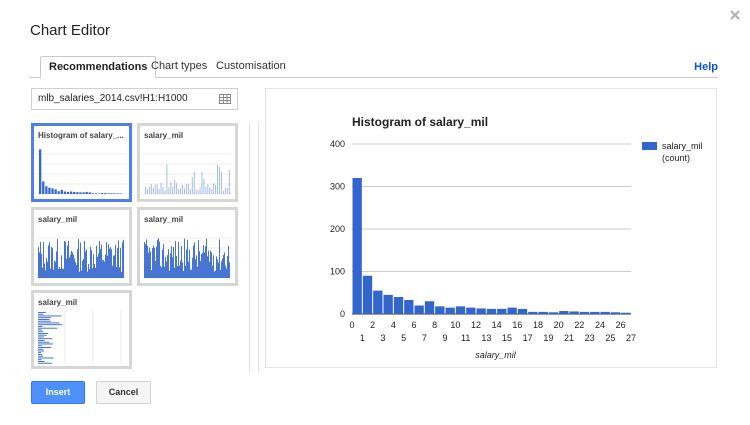  I want to click on data-range-value: mlb_salaries_2014.csv!H1:H1000, so click(113, 98).